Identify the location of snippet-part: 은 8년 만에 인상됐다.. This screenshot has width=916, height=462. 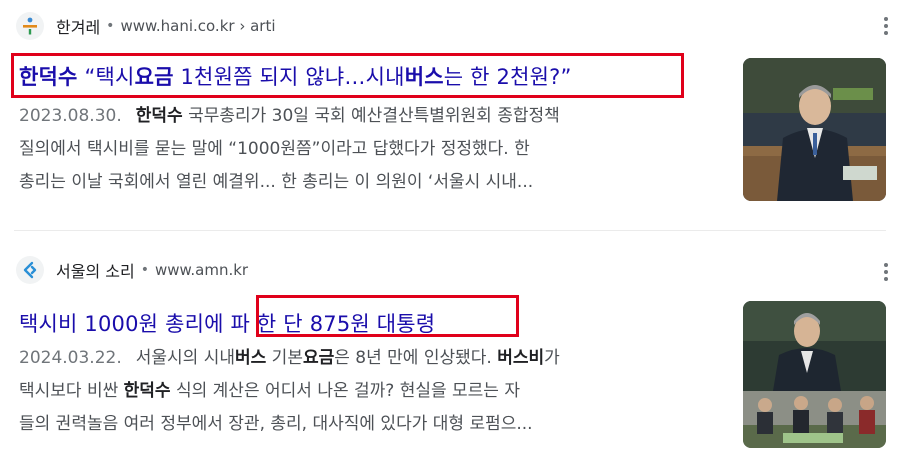
(416, 358).